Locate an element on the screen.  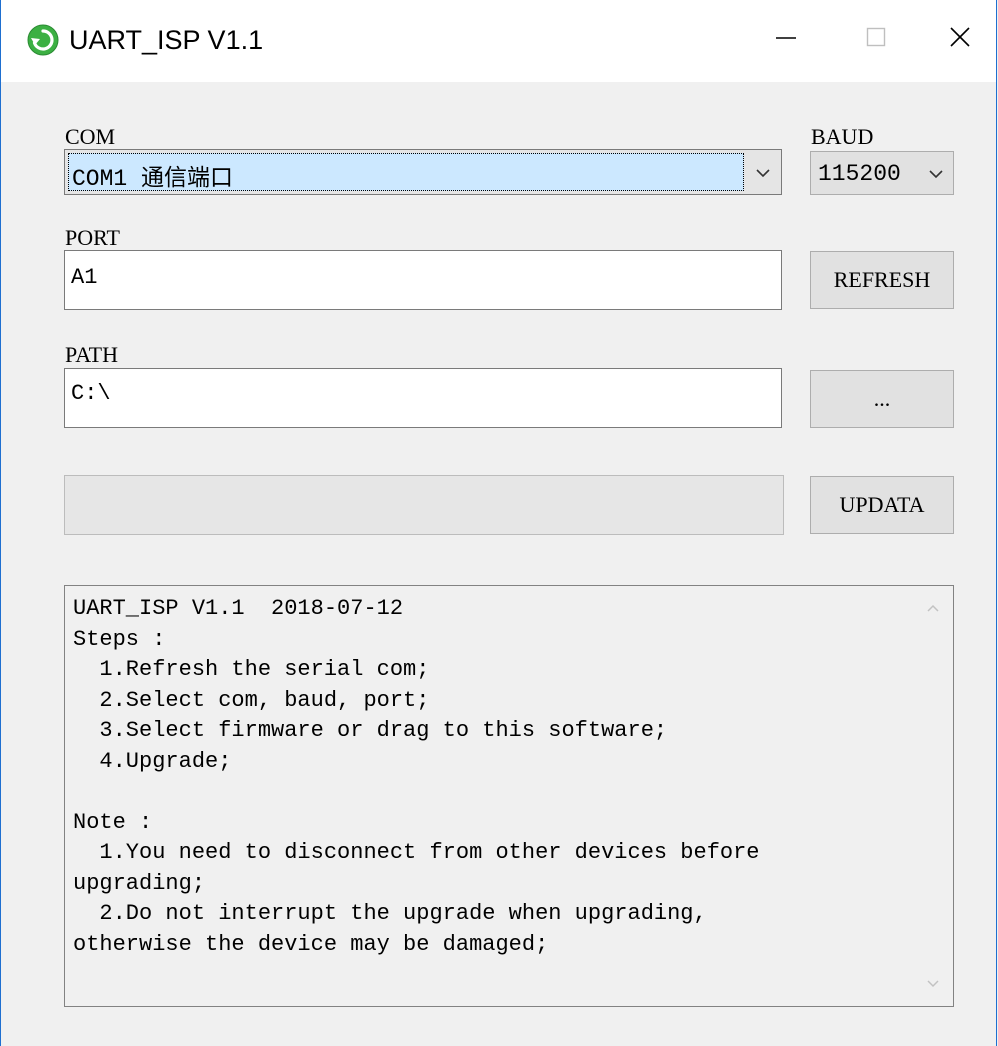
path-label: PATH is located at coordinates (91, 354).